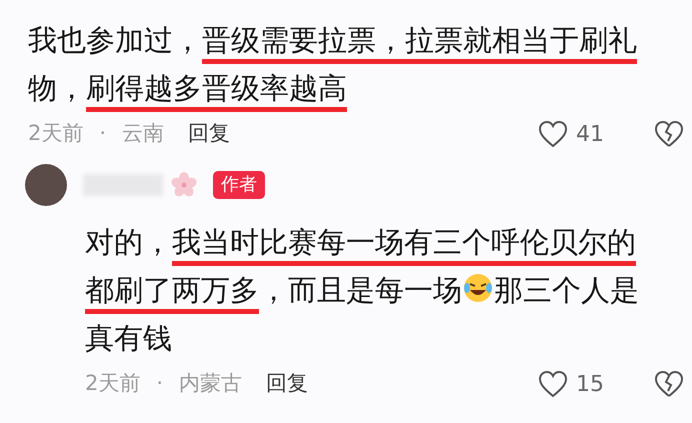 This screenshot has height=423, width=692. Describe the element at coordinates (388, 242) in the screenshot. I see `comment-text: 对的，我当时比赛每一场有三个呼伦贝尔的` at that location.